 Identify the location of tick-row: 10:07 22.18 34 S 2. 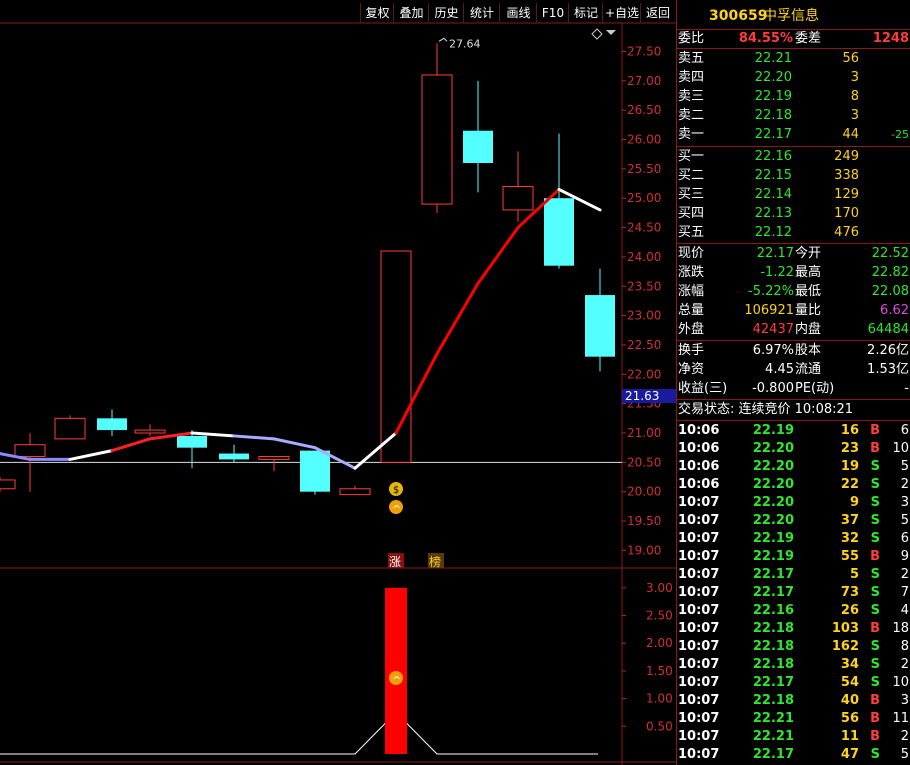
(793, 665).